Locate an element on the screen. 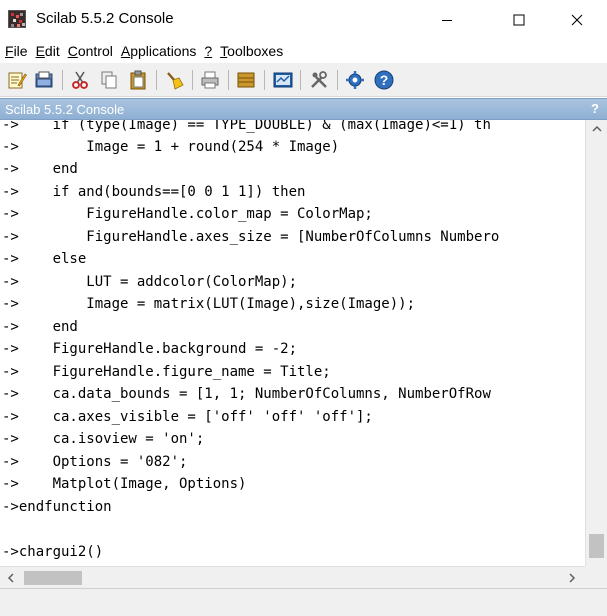 This screenshot has width=607, height=616. menu-file: File is located at coordinates (16, 51).